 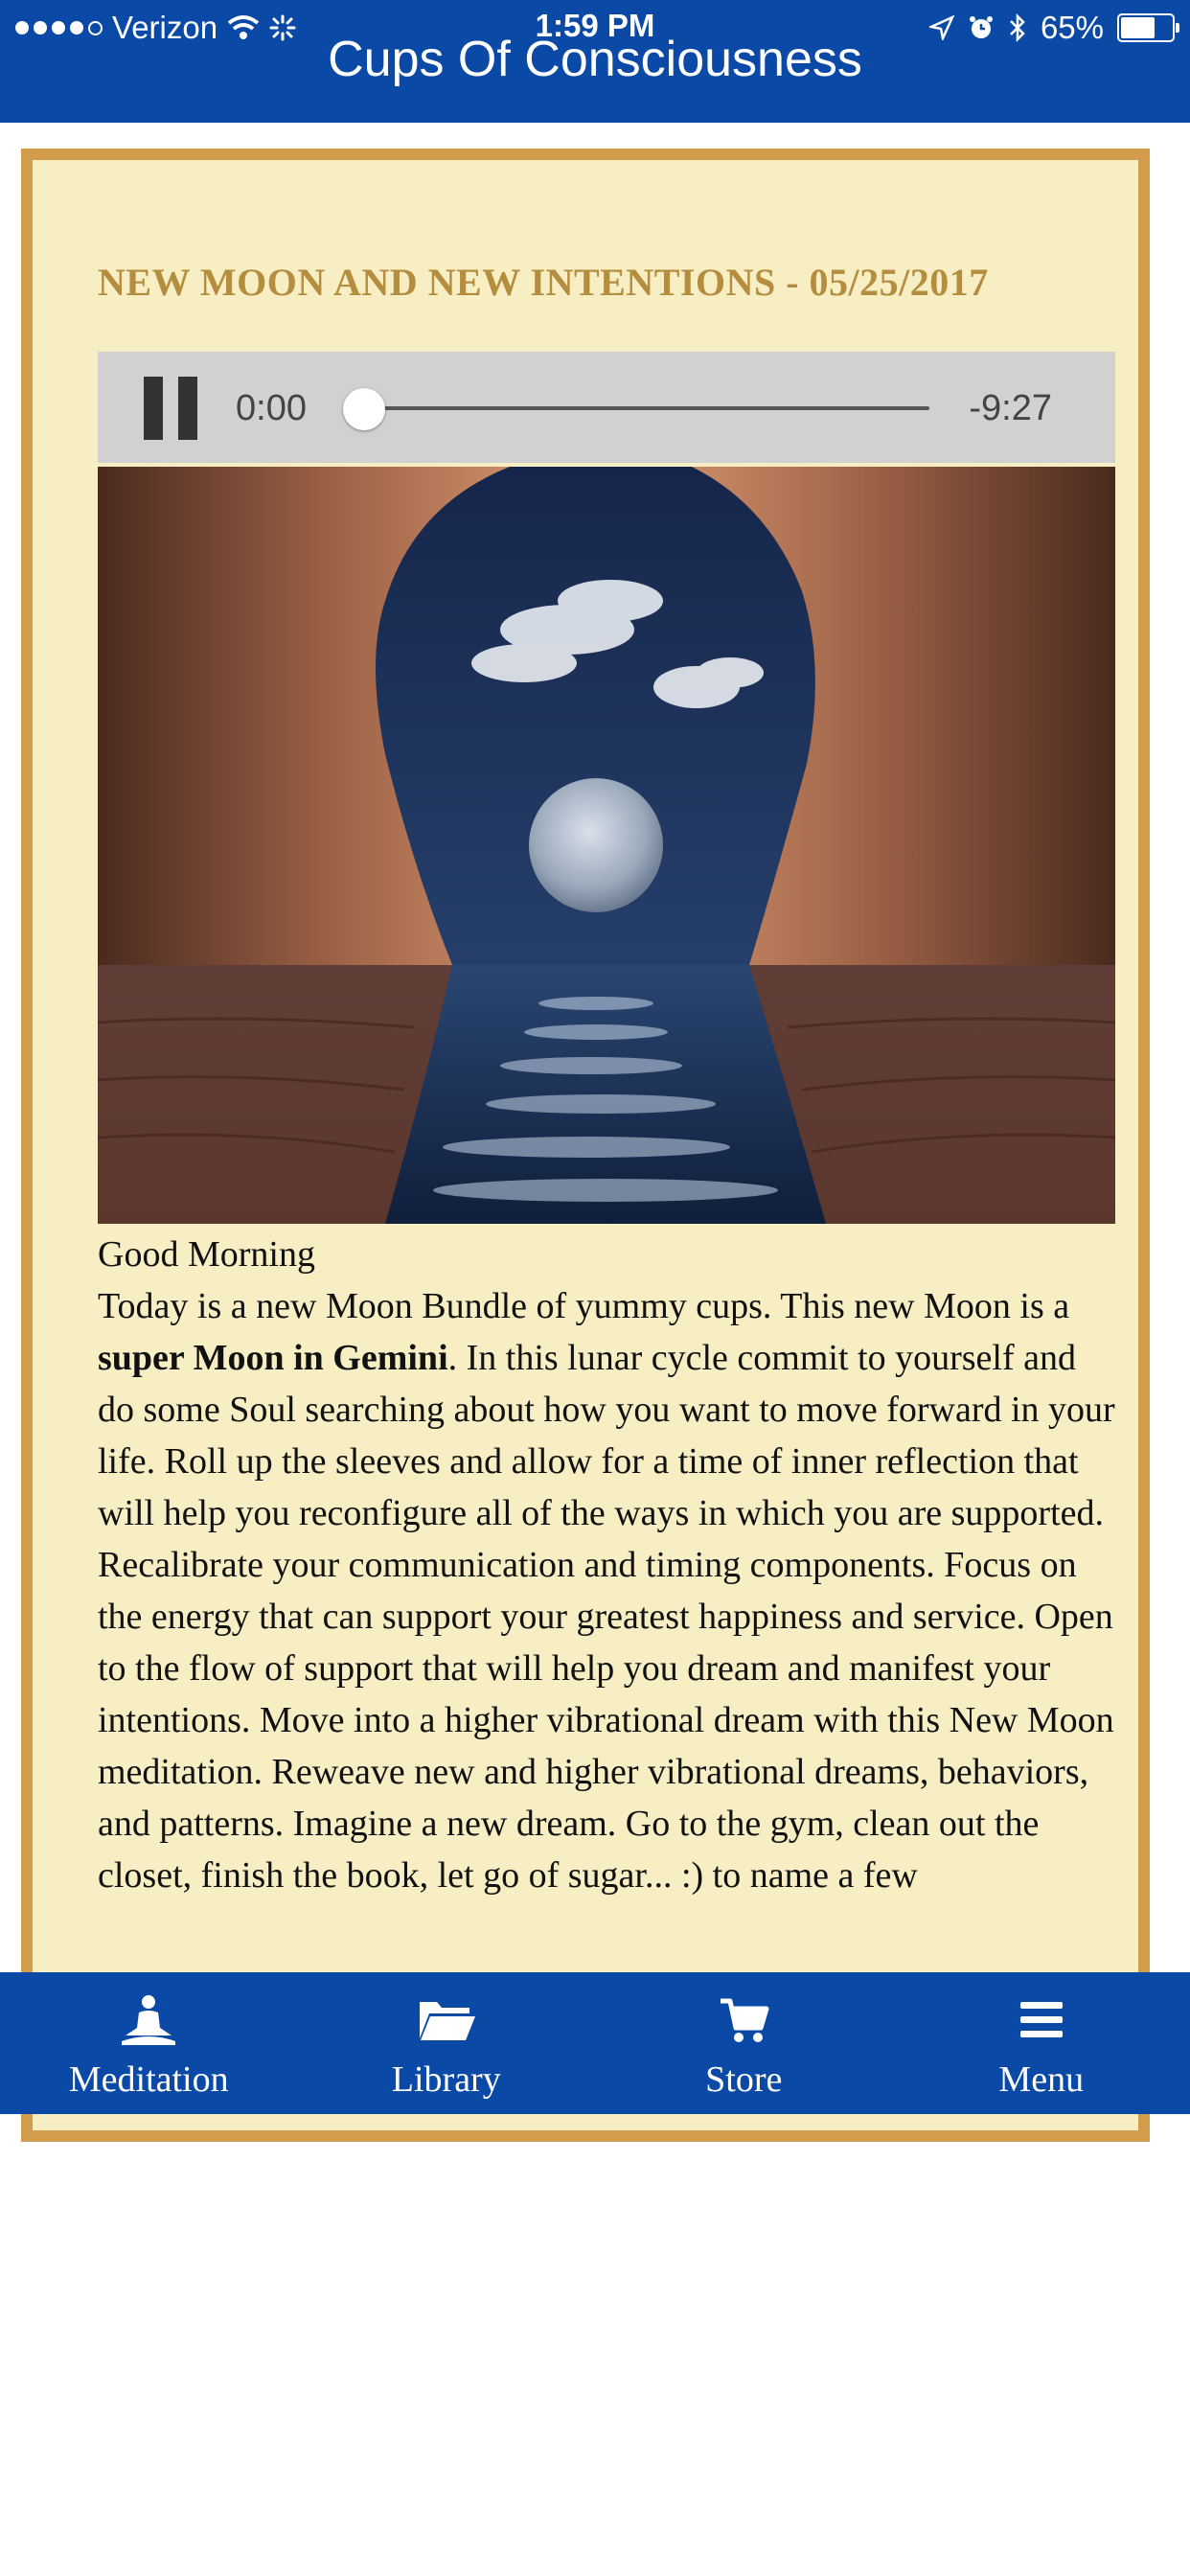 I want to click on greeting-text: Good Morning, so click(x=207, y=1254).